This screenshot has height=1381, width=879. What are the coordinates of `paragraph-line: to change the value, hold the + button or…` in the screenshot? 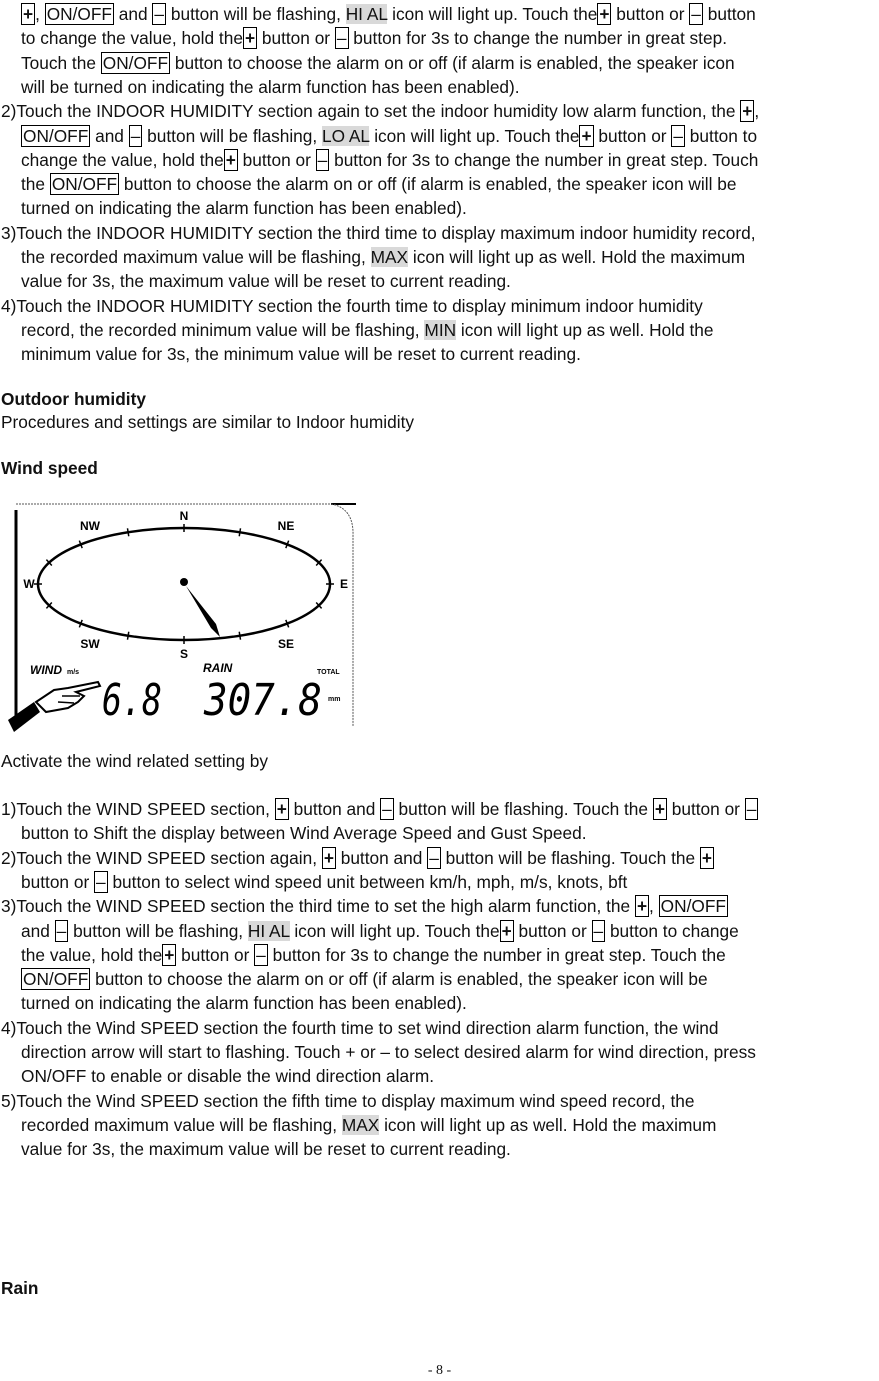 It's located at (374, 38).